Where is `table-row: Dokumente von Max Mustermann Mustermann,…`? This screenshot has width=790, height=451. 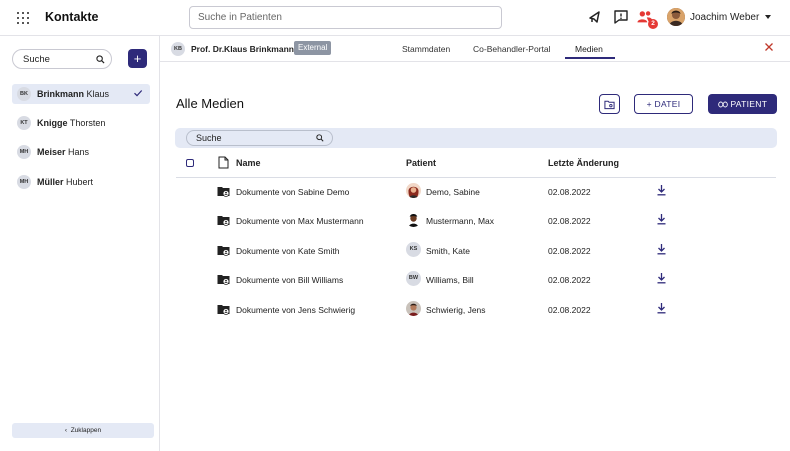 table-row: Dokumente von Max Mustermann Mustermann,… is located at coordinates (476, 220).